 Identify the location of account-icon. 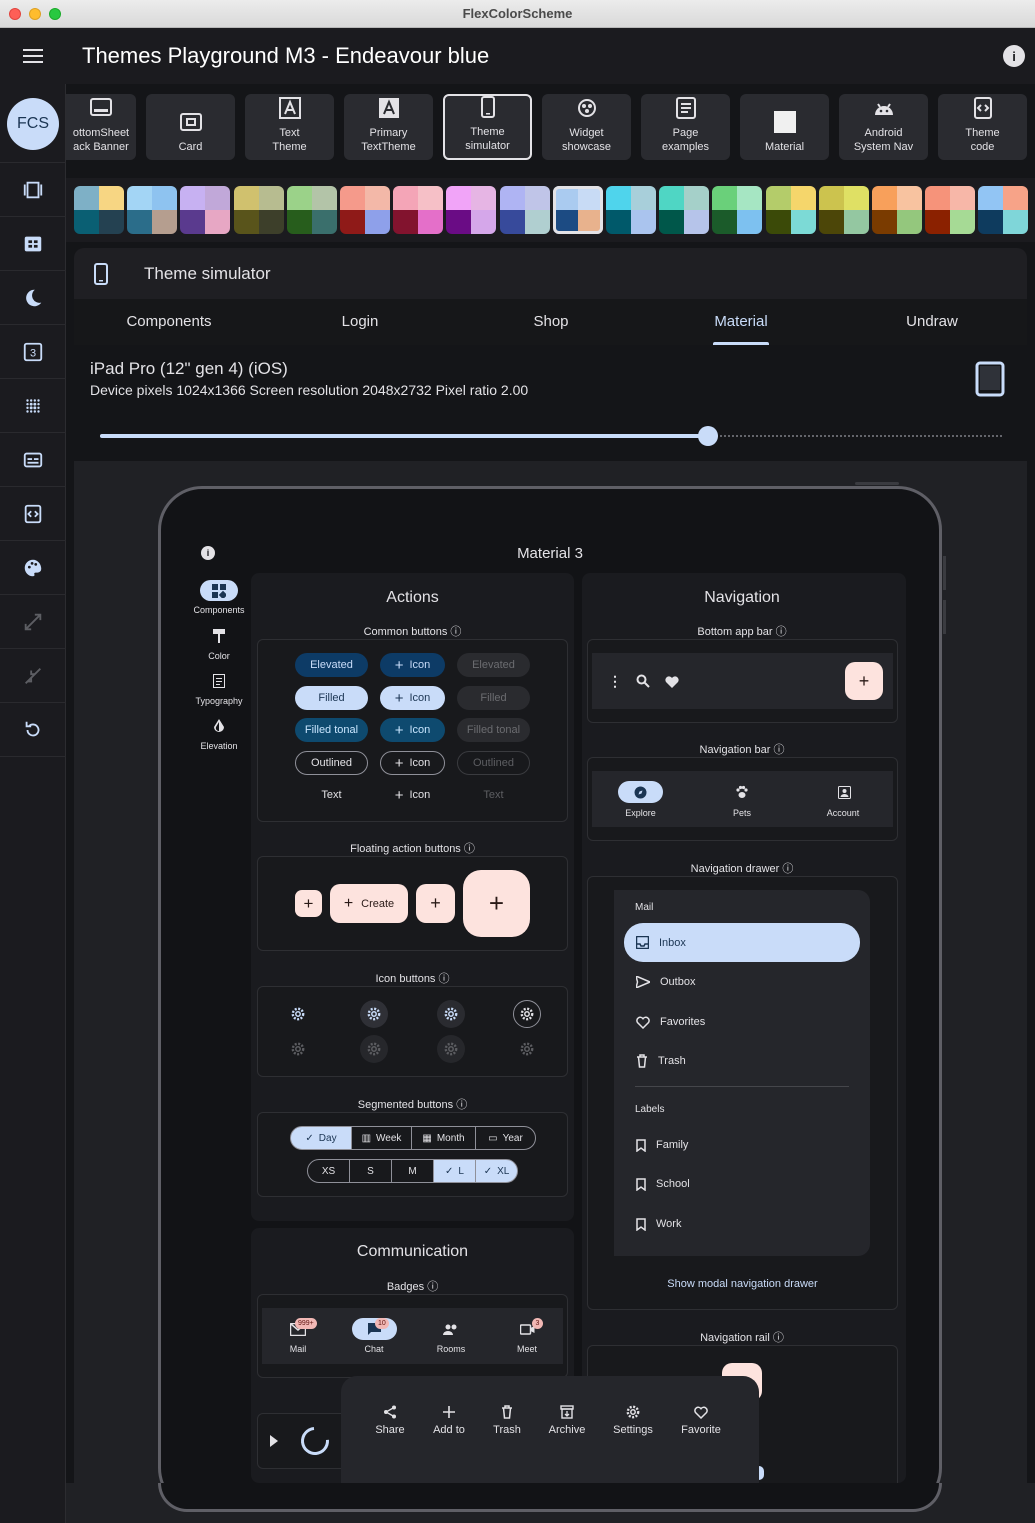
(844, 792).